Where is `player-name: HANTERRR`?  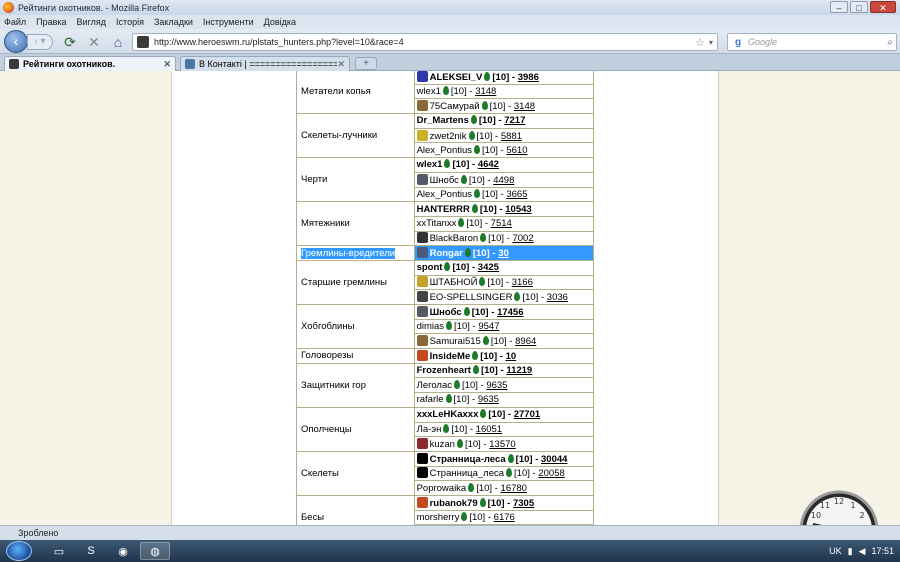
player-name: HANTERRR is located at coordinates (443, 209).